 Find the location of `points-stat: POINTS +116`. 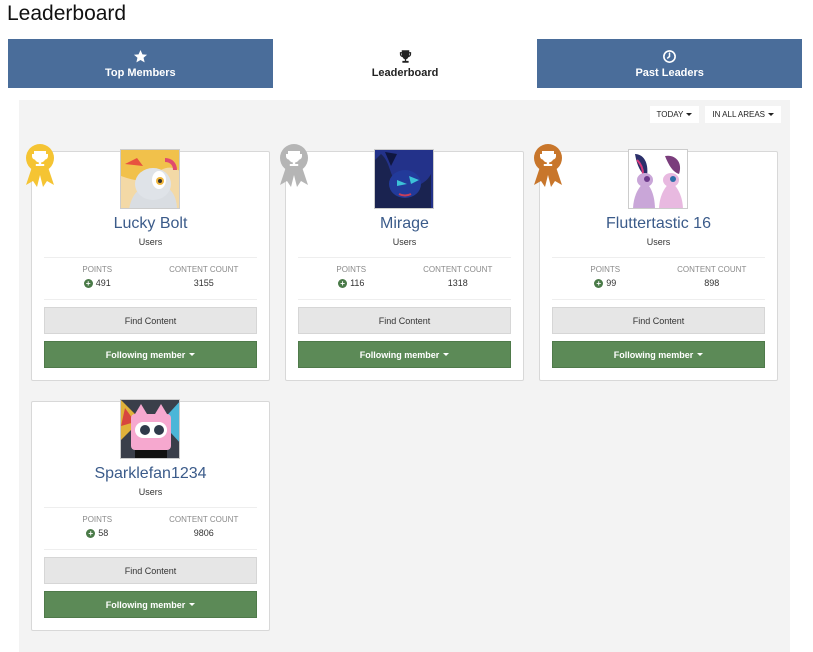

points-stat: POINTS +116 is located at coordinates (351, 278).